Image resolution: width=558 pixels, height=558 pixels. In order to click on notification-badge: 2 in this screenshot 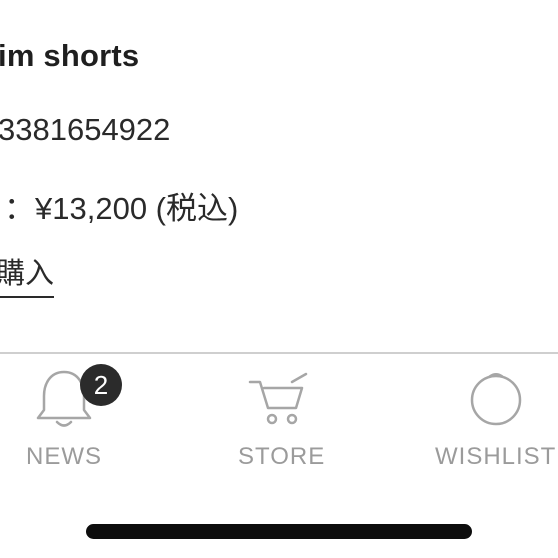, I will do `click(101, 385)`.